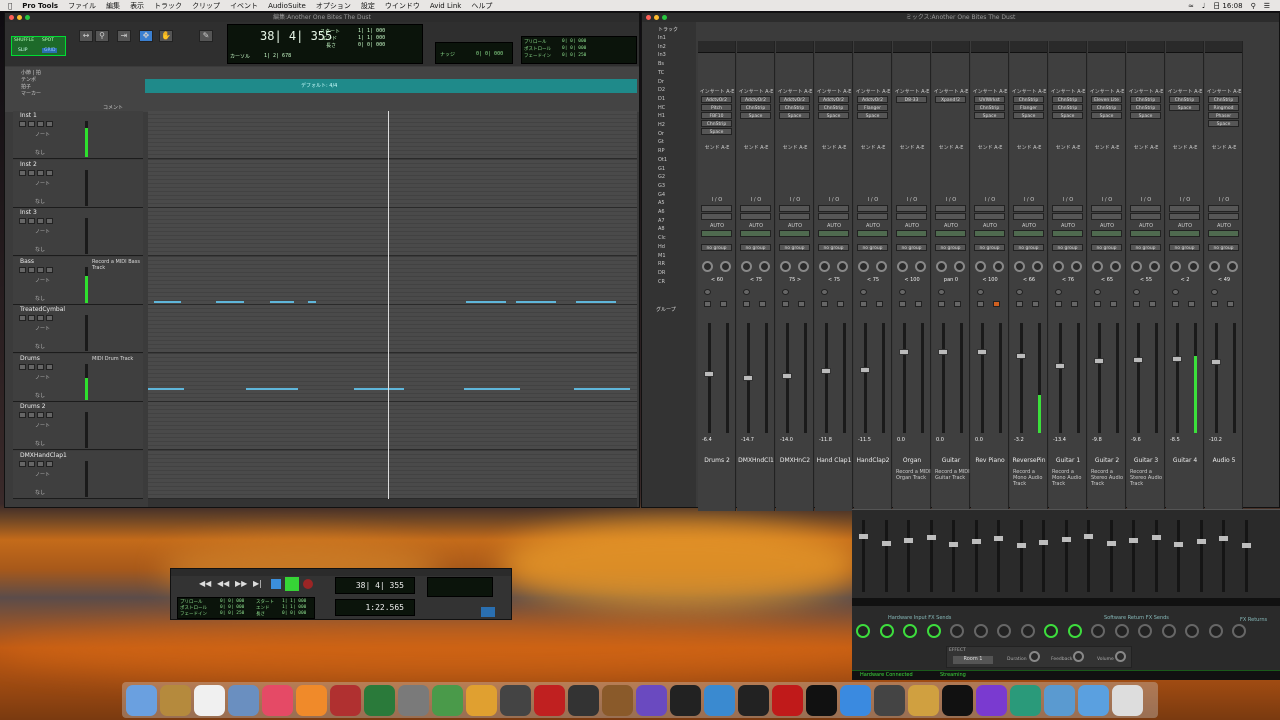 This screenshot has width=1280, height=720. Describe the element at coordinates (821, 700) in the screenshot. I see `dock-mixer` at that location.